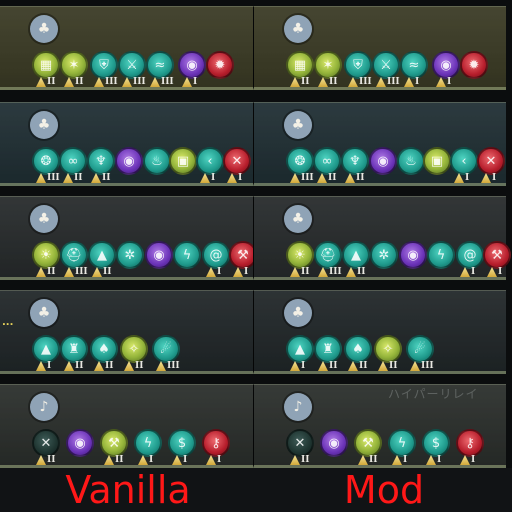 The image size is (512, 512). I want to click on perk-slot: ≈ III, so click(161, 71).